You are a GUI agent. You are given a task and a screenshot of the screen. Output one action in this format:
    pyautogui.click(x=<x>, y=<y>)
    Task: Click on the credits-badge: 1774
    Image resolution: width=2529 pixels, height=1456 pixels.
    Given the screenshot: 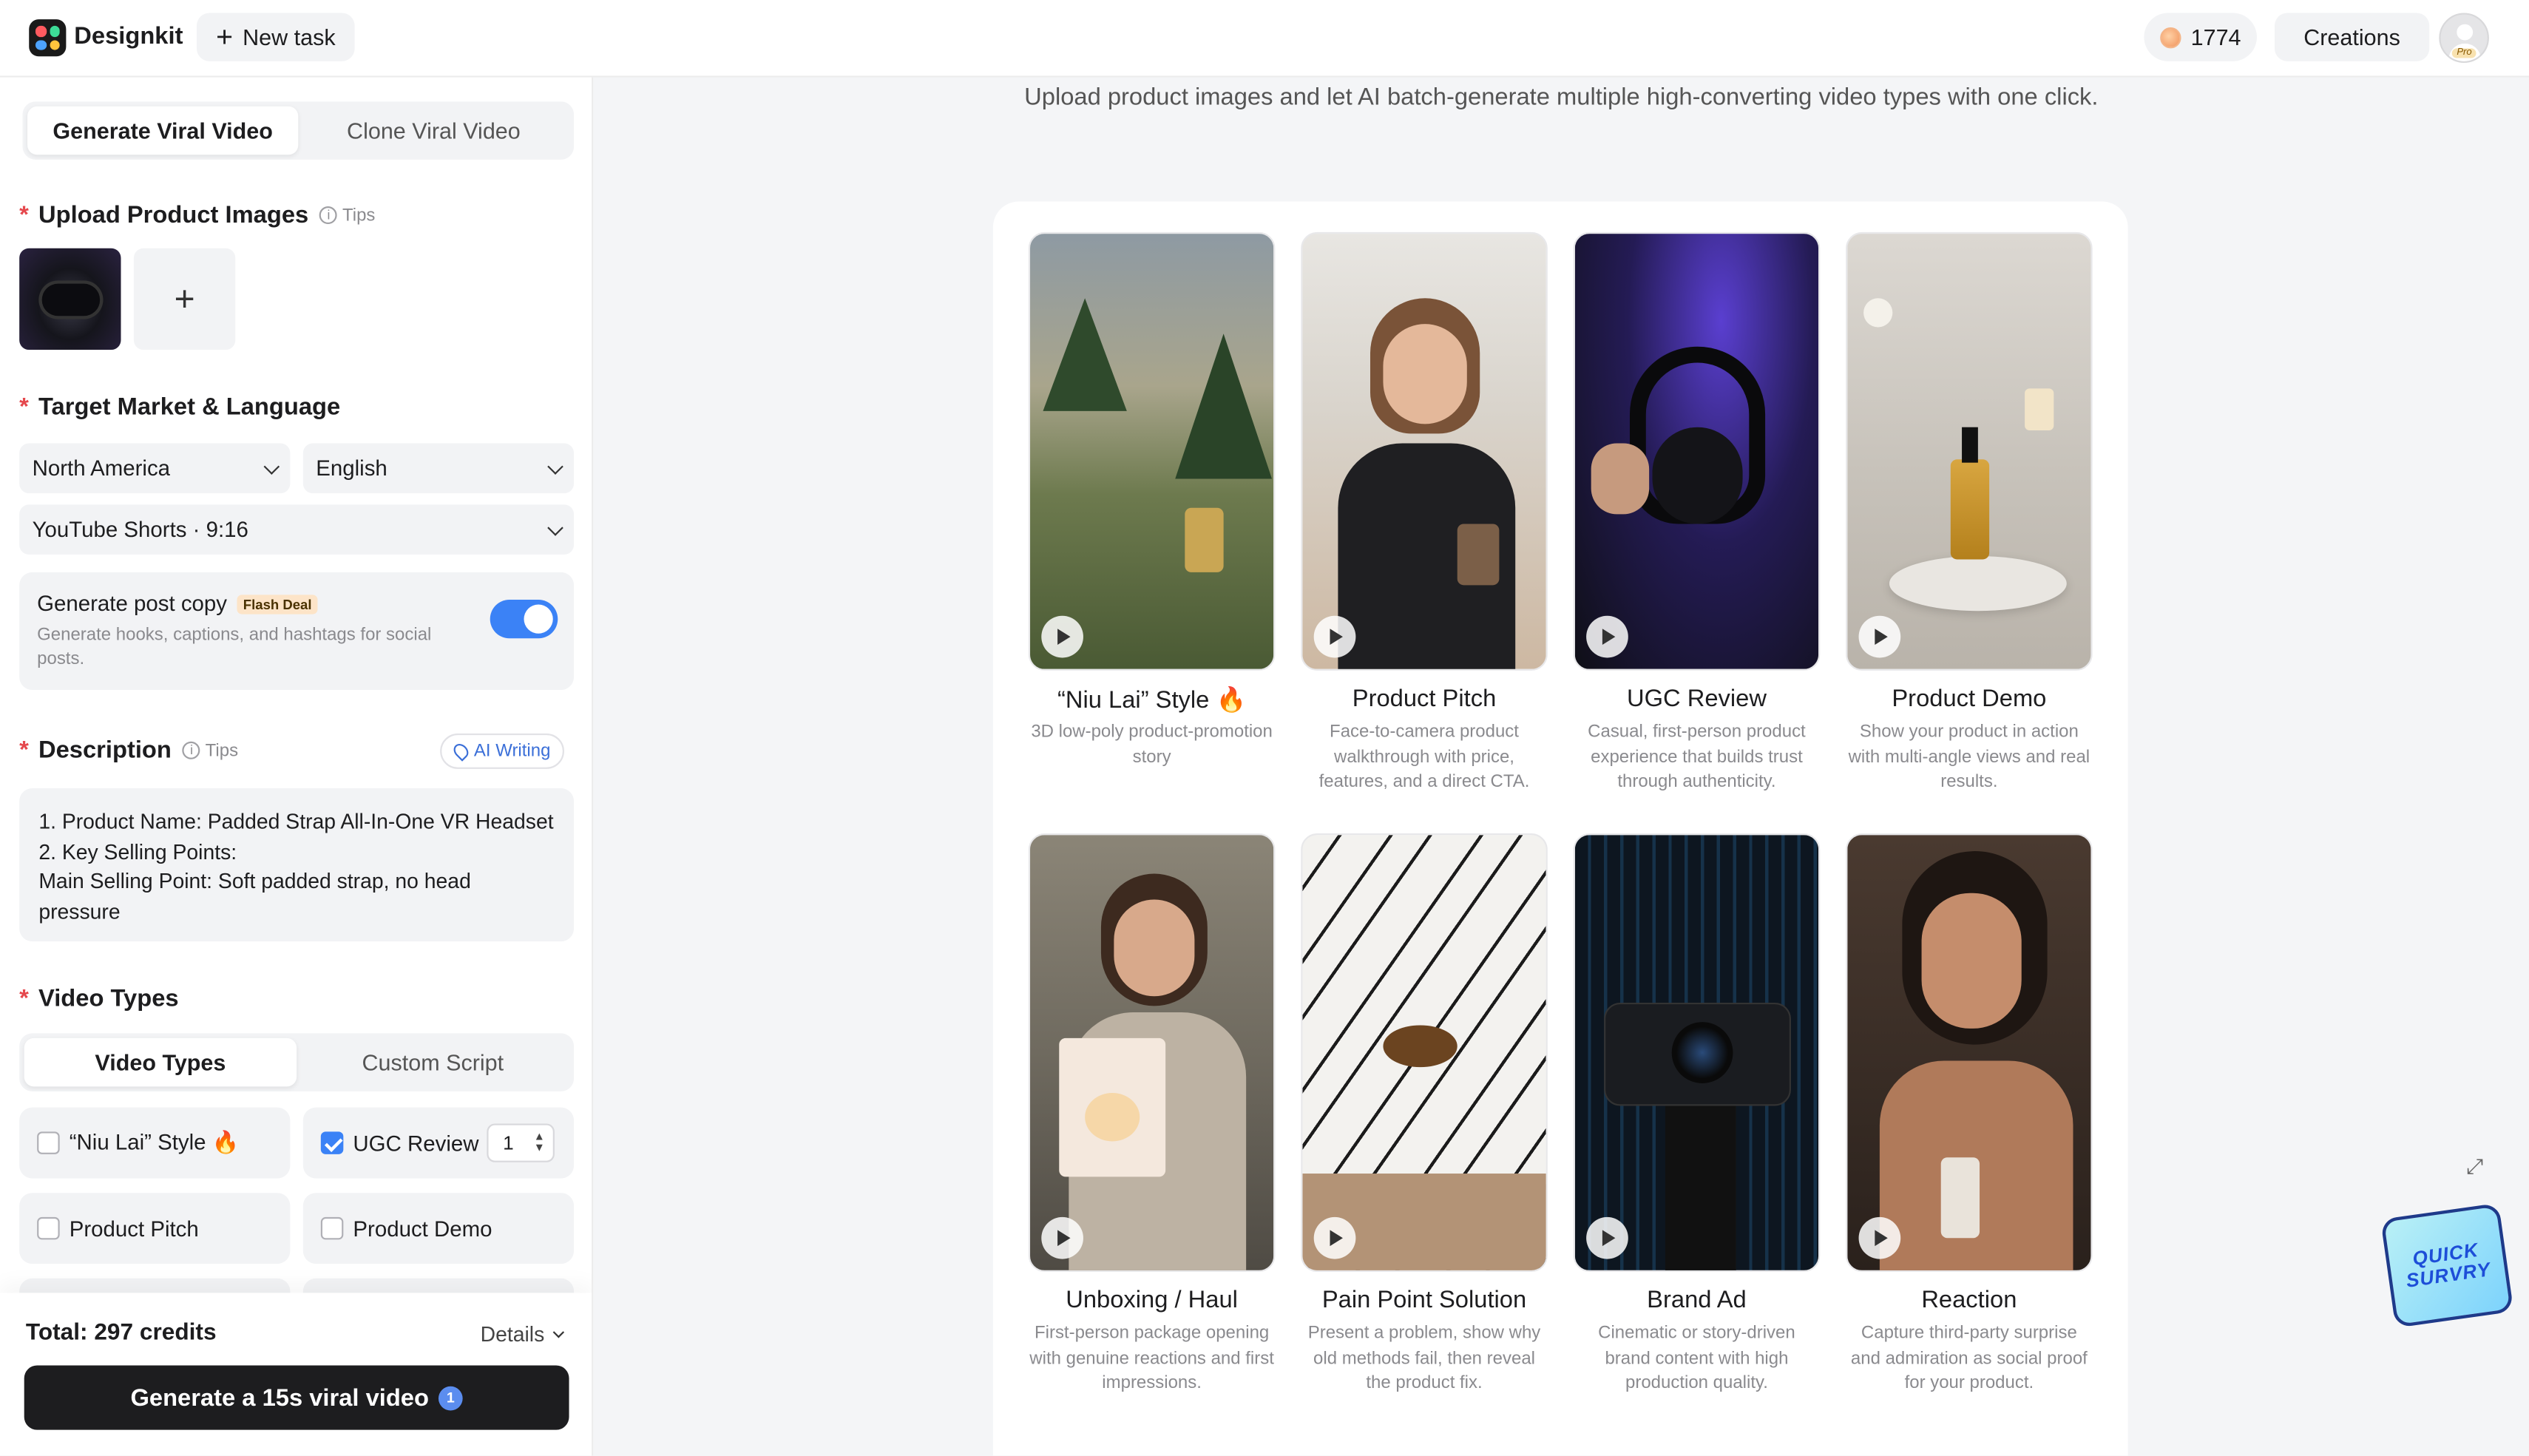 What is the action you would take?
    pyautogui.click(x=2201, y=37)
    